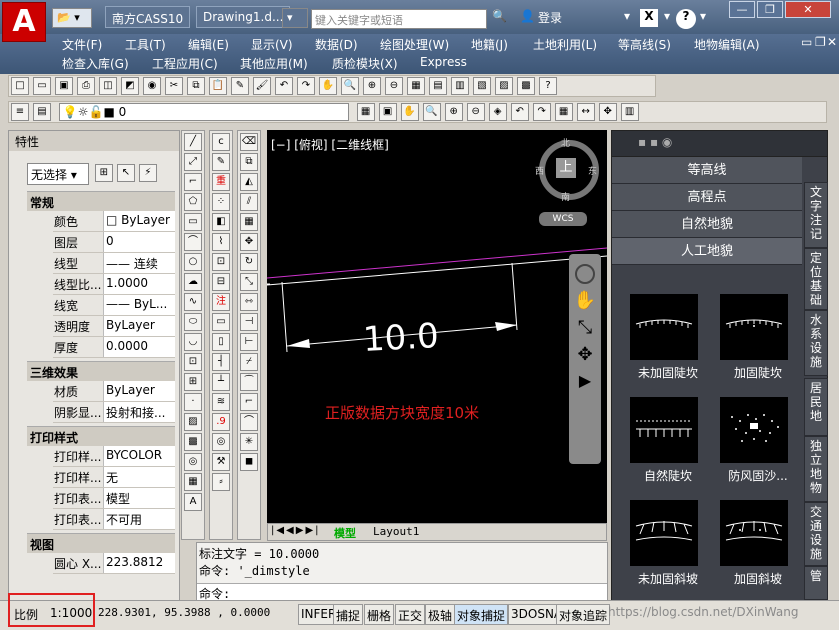  What do you see at coordinates (152, 86) in the screenshot?
I see `publish-icon: ◉` at bounding box center [152, 86].